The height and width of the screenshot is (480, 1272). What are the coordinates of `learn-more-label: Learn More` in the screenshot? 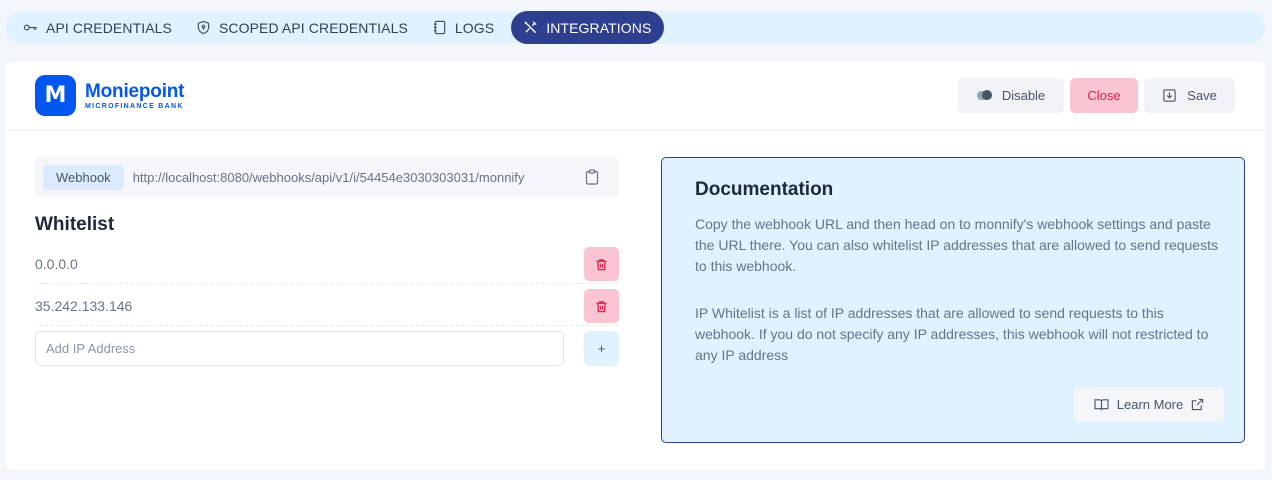 It's located at (1150, 404).